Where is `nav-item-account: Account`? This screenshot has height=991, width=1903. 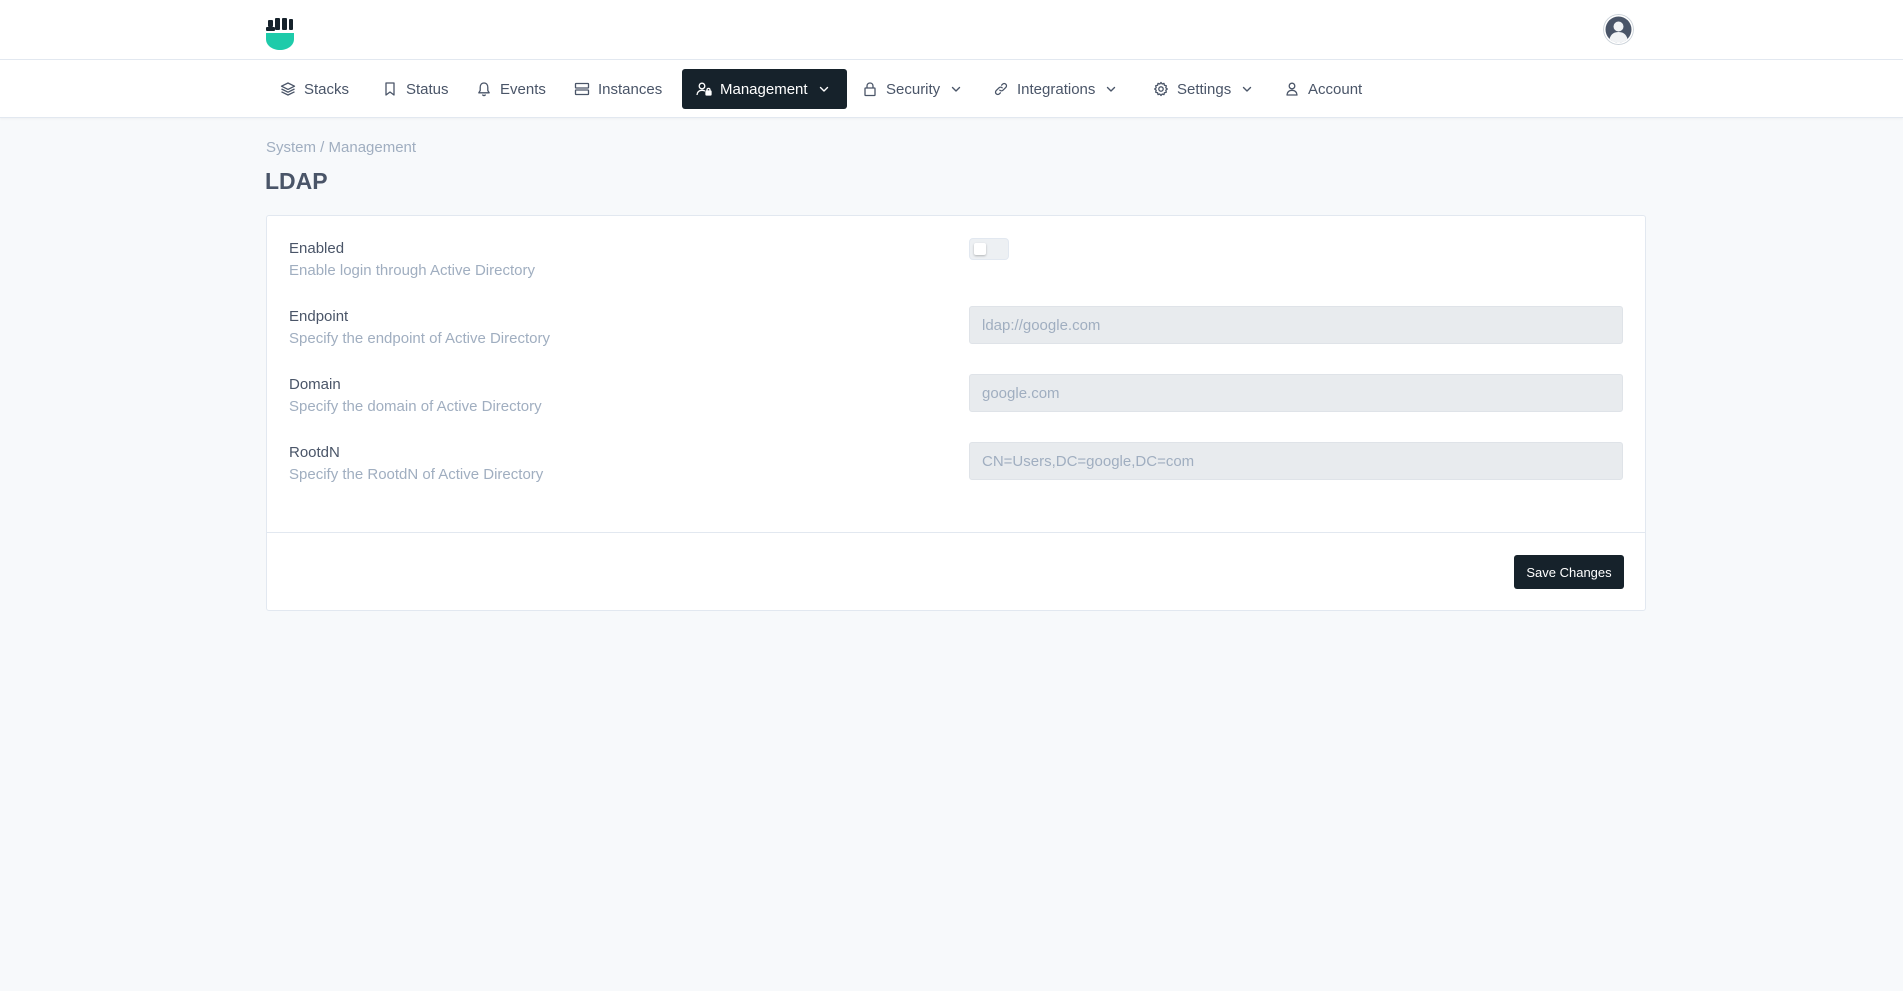
nav-item-account: Account is located at coordinates (1323, 89).